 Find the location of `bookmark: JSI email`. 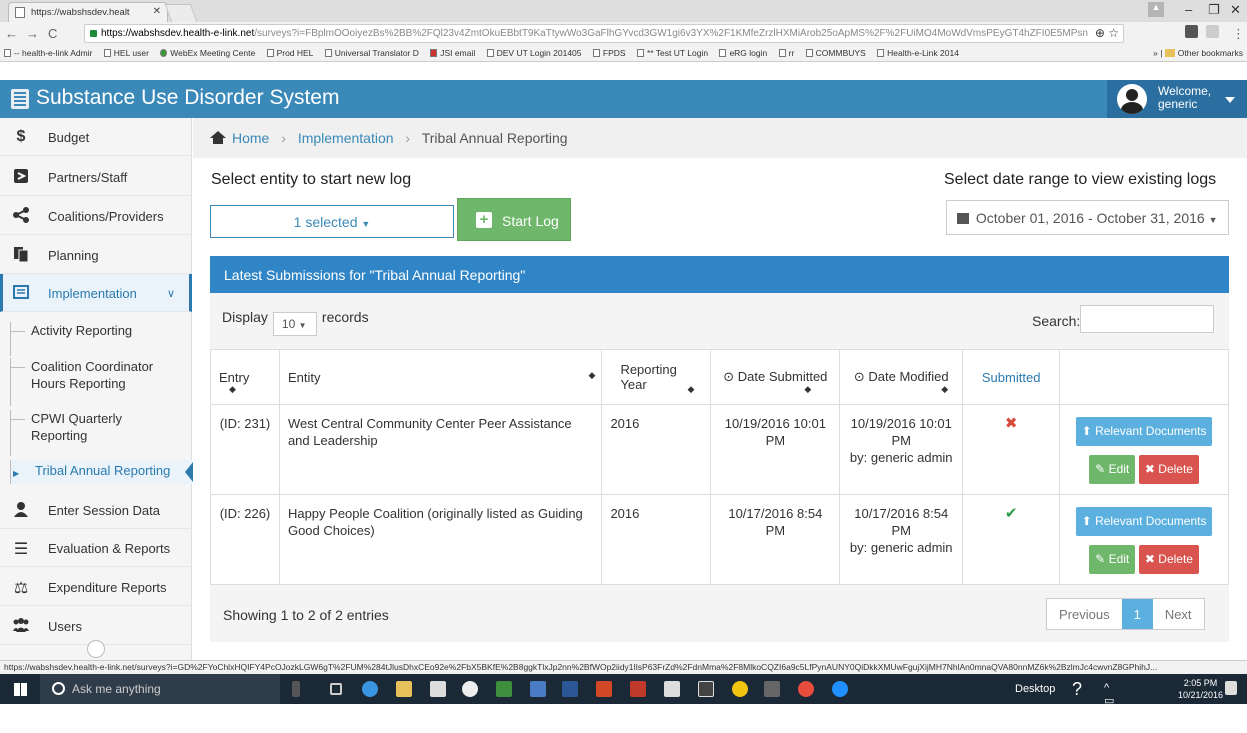

bookmark: JSI email is located at coordinates (452, 53).